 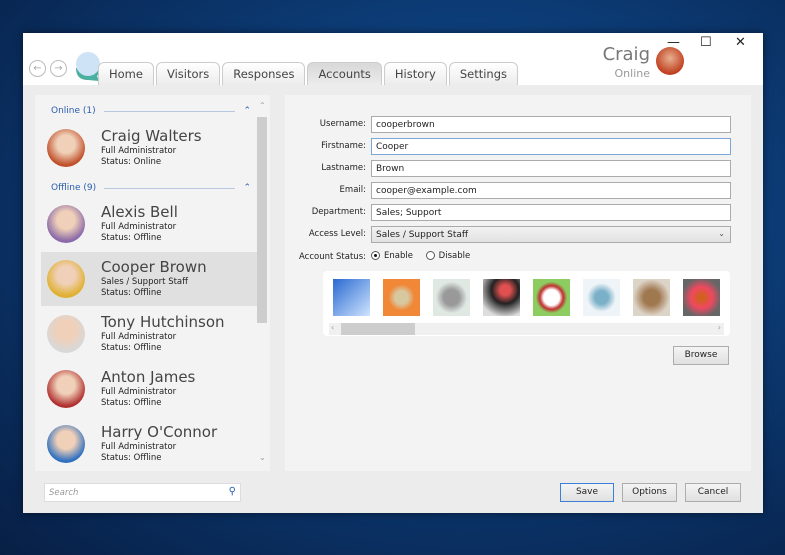 I want to click on scroll-down-icon: ⌄, so click(x=262, y=457).